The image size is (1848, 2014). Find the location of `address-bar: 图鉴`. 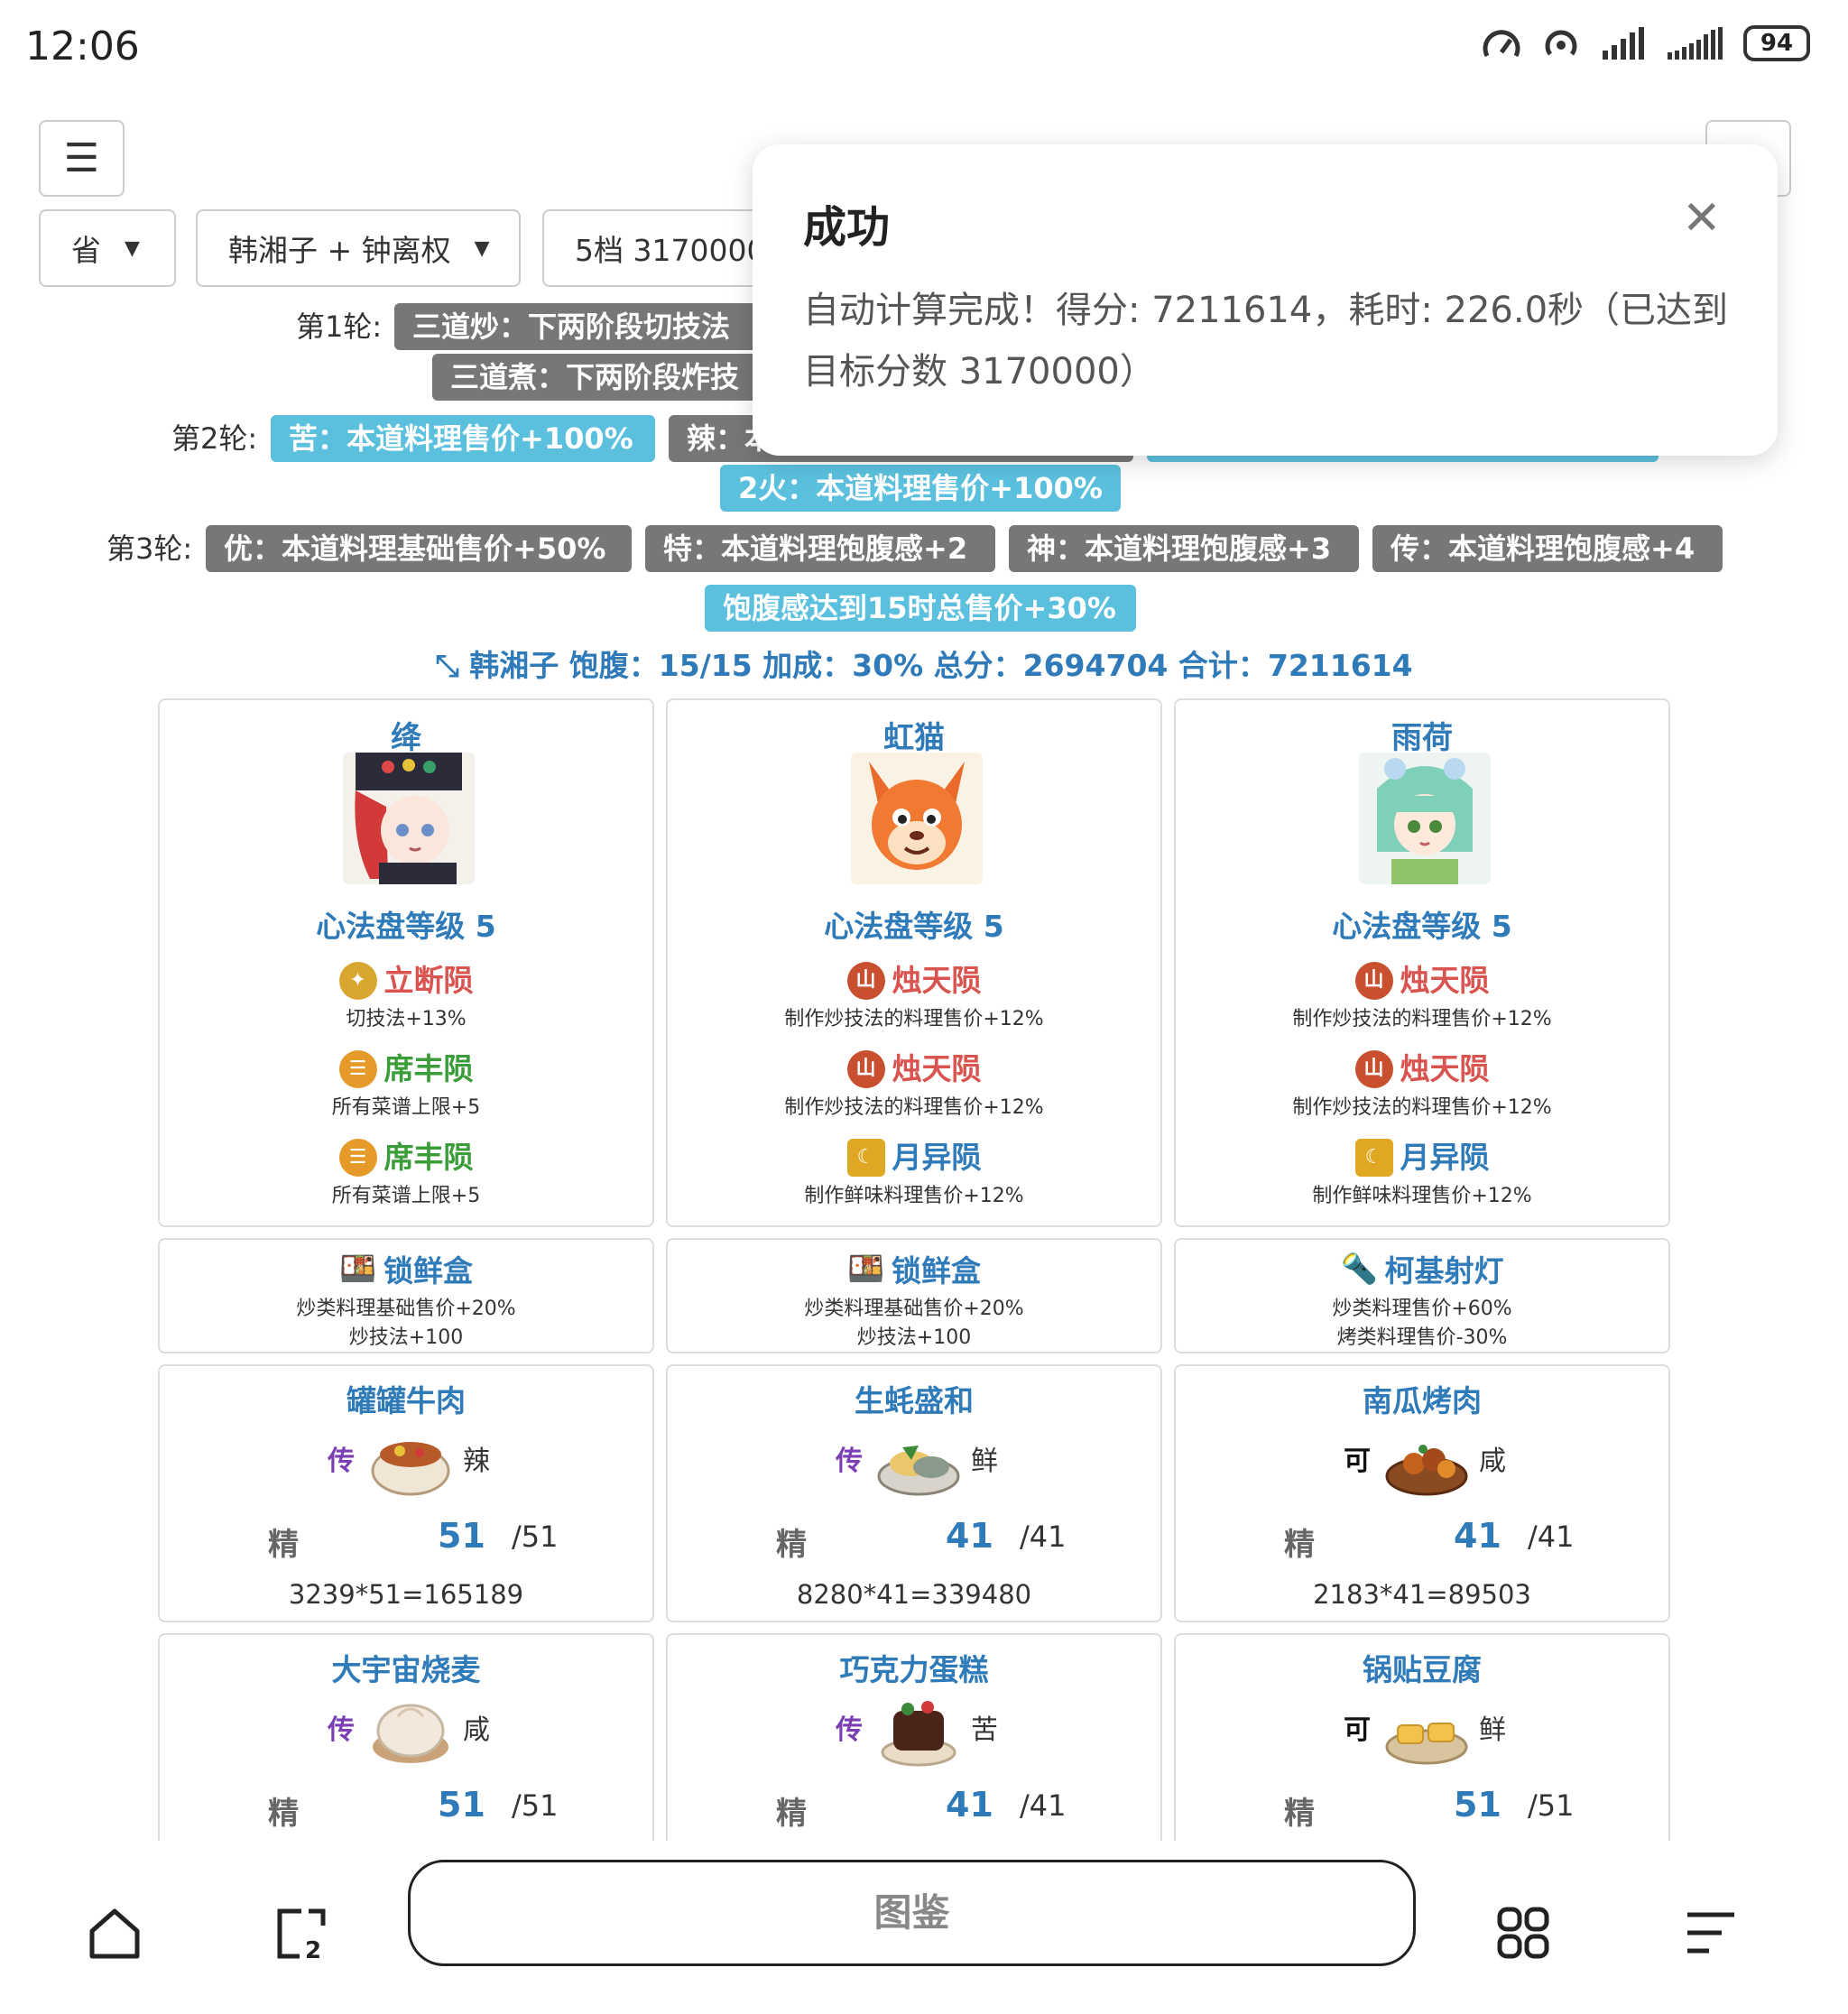

address-bar: 图鉴 is located at coordinates (912, 1913).